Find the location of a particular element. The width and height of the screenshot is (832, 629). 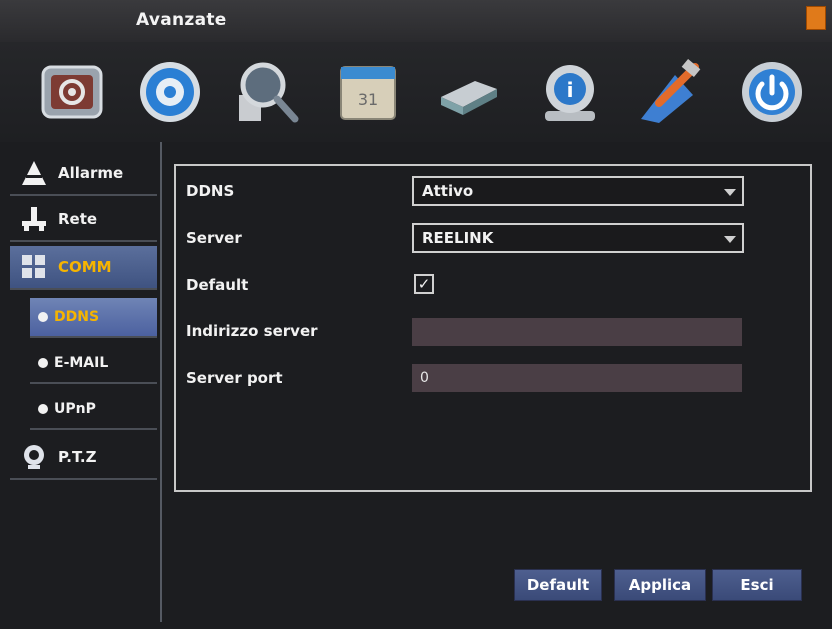

sidebar-item-email: E-MAIL is located at coordinates (93, 364).